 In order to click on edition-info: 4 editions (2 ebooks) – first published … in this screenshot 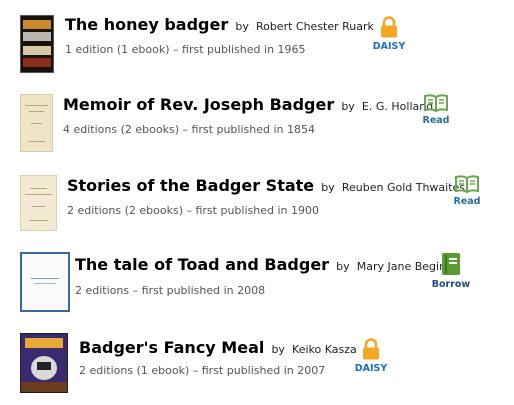, I will do `click(189, 129)`.